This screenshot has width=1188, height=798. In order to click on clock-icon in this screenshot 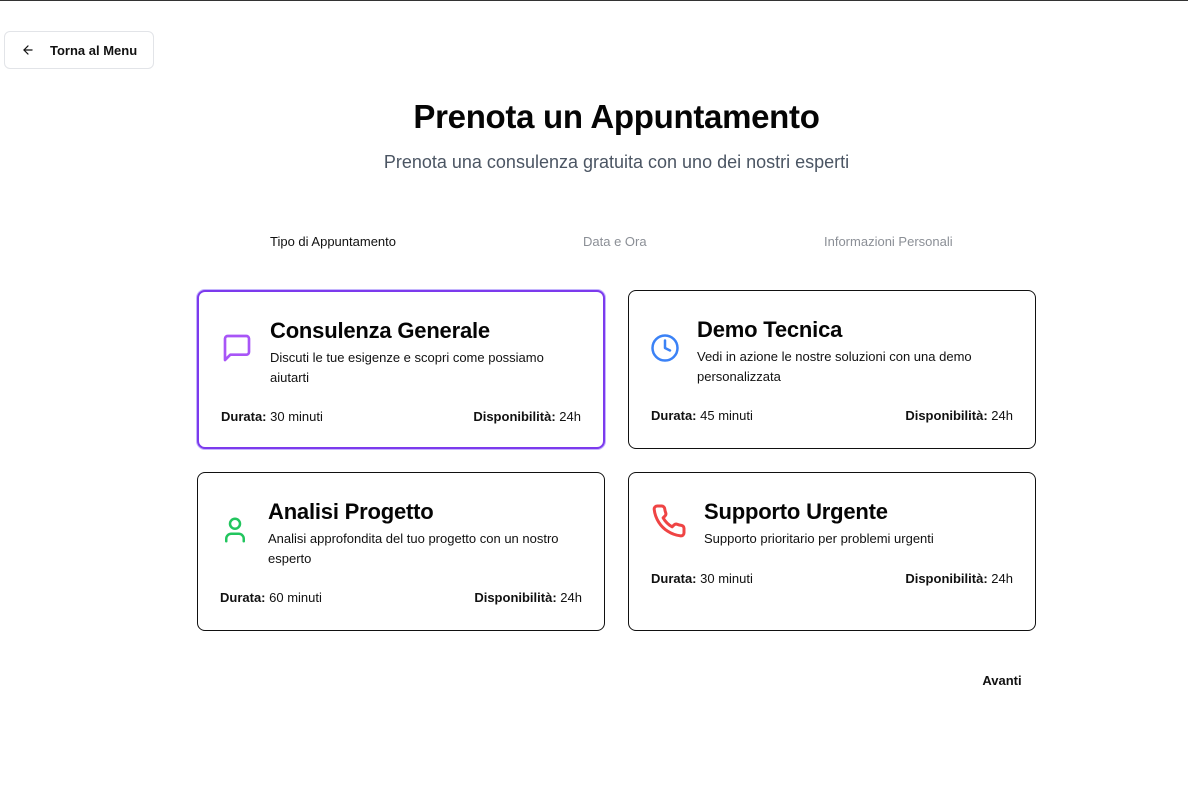, I will do `click(665, 348)`.